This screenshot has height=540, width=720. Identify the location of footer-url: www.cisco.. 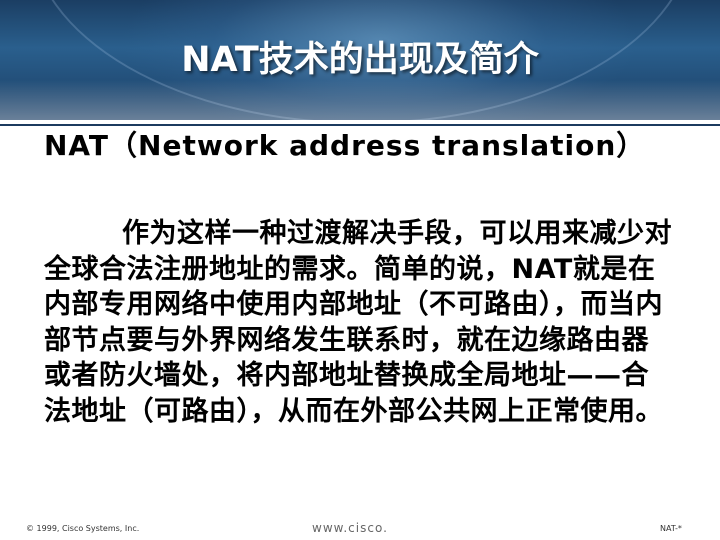
(350, 528).